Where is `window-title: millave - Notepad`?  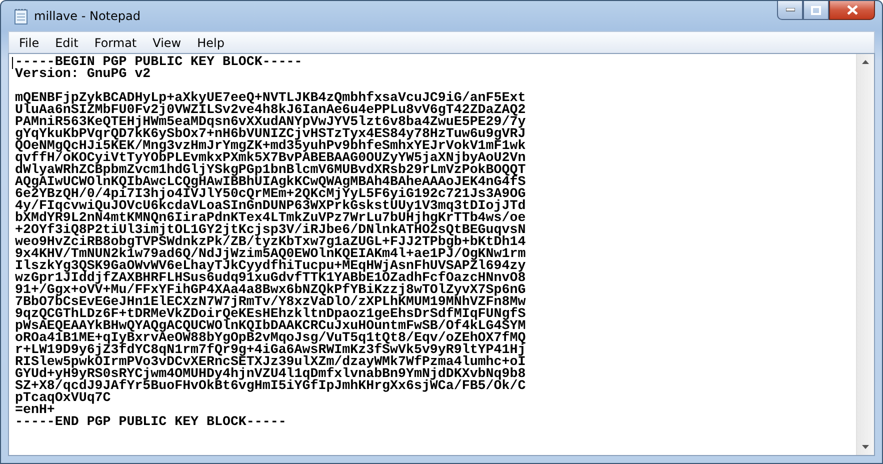 window-title: millave - Notepad is located at coordinates (87, 16).